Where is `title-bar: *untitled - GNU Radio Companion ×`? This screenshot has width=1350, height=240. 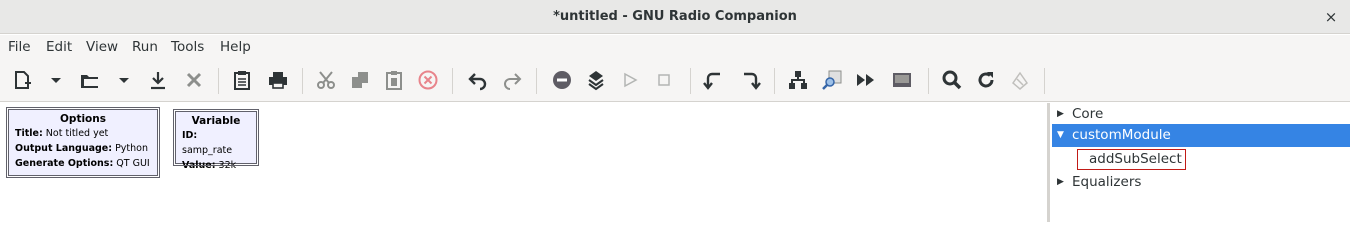
title-bar: *untitled - GNU Radio Companion × is located at coordinates (675, 17).